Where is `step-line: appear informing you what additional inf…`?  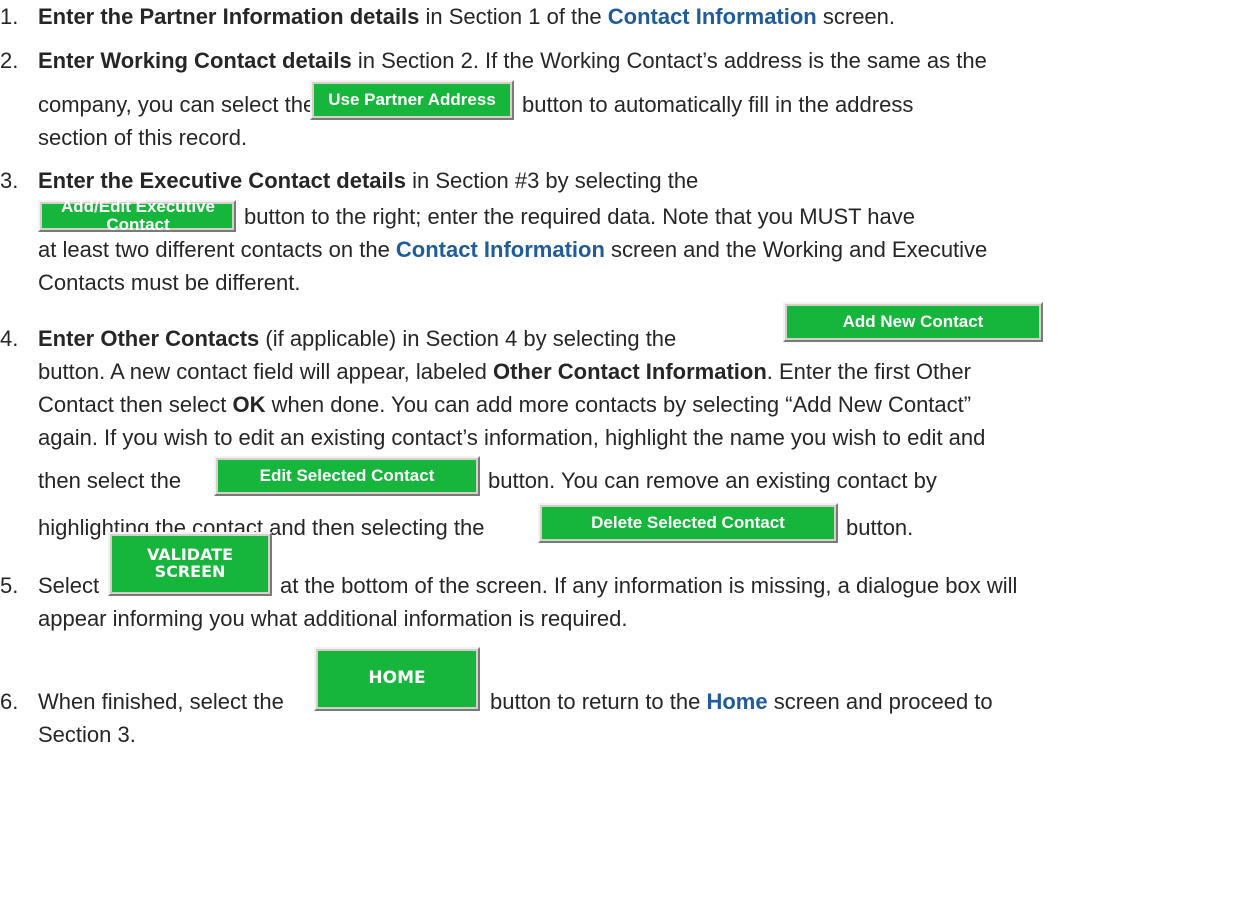 step-line: appear informing you what additional inf… is located at coordinates (332, 619).